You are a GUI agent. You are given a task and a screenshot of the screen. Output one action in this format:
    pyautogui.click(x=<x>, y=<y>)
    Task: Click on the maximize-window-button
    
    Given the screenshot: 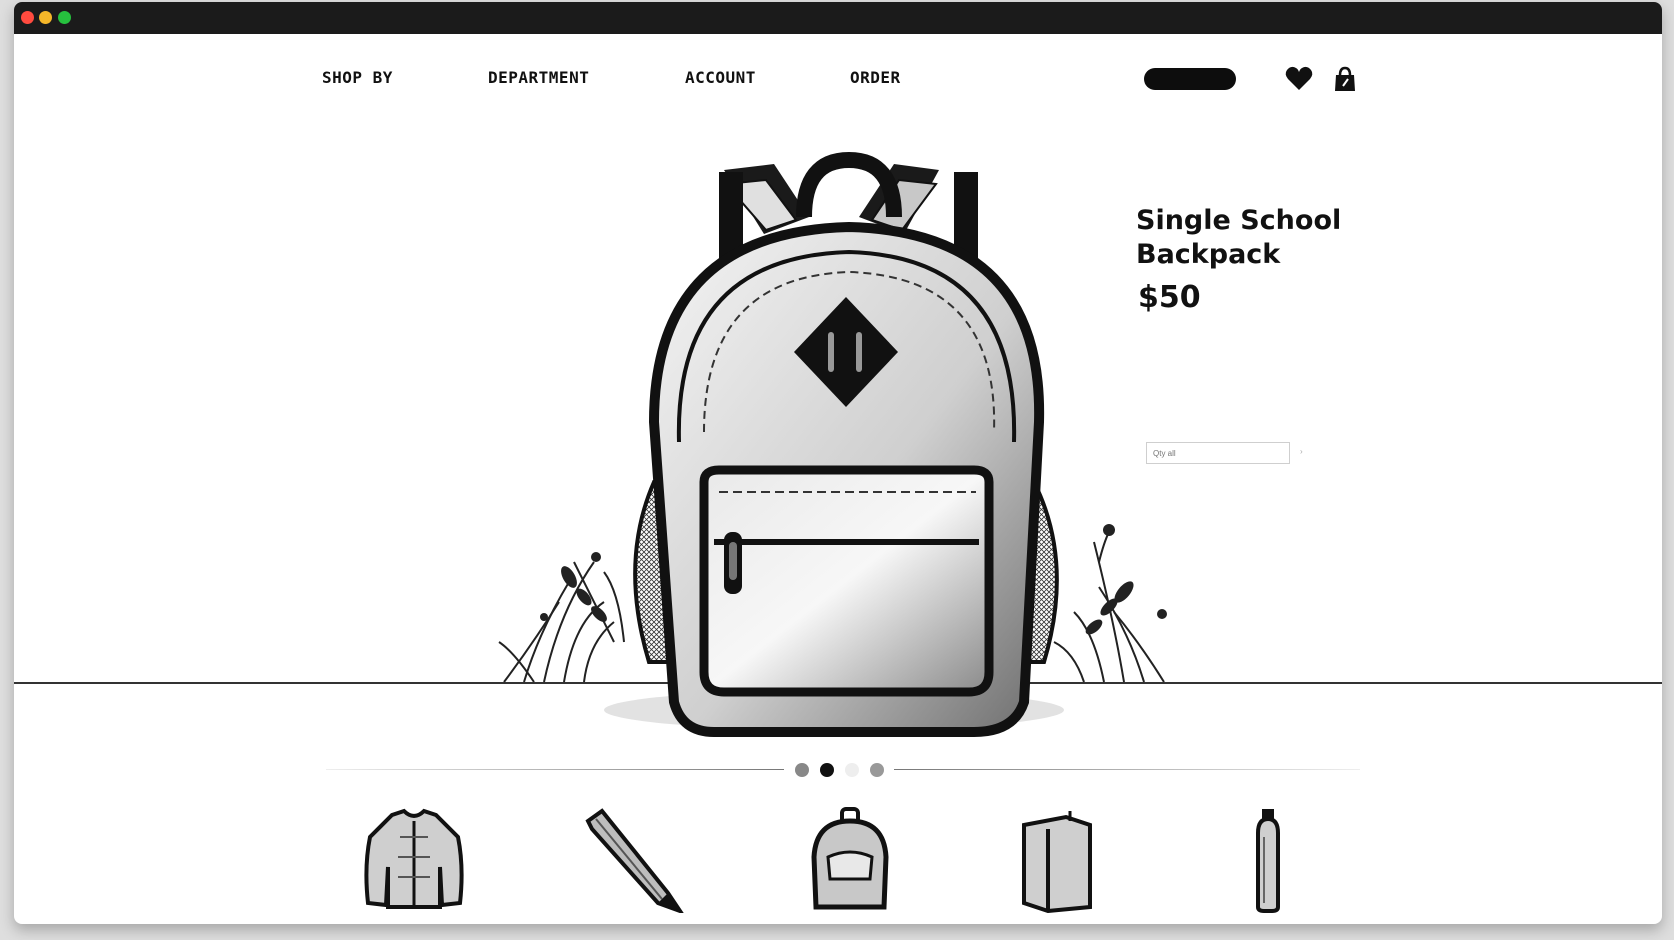 What is the action you would take?
    pyautogui.click(x=64, y=17)
    